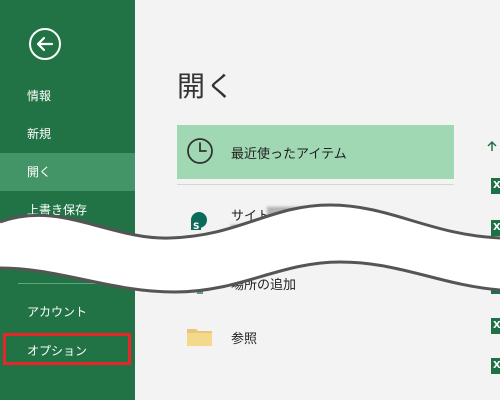 This screenshot has width=500, height=400. What do you see at coordinates (315, 337) in the screenshot?
I see `open-item-browse: 参照` at bounding box center [315, 337].